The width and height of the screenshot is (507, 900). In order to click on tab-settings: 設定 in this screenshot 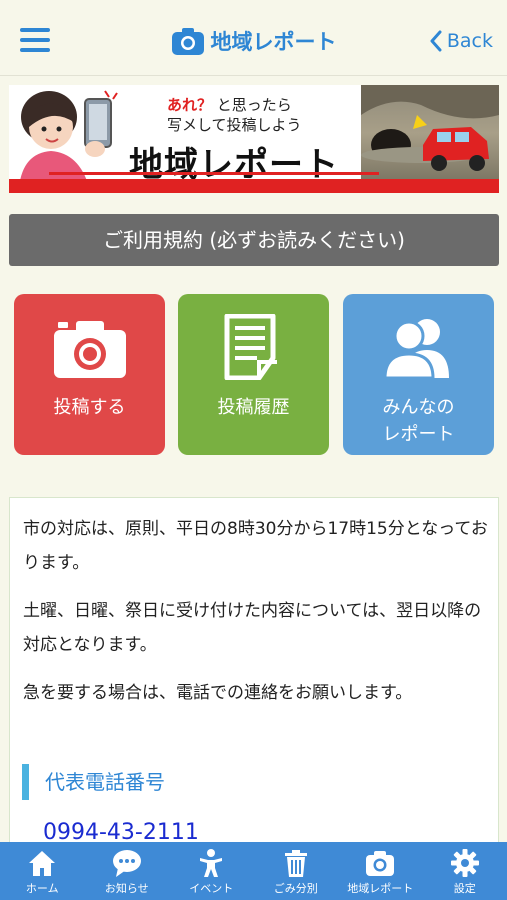, I will do `click(465, 871)`.